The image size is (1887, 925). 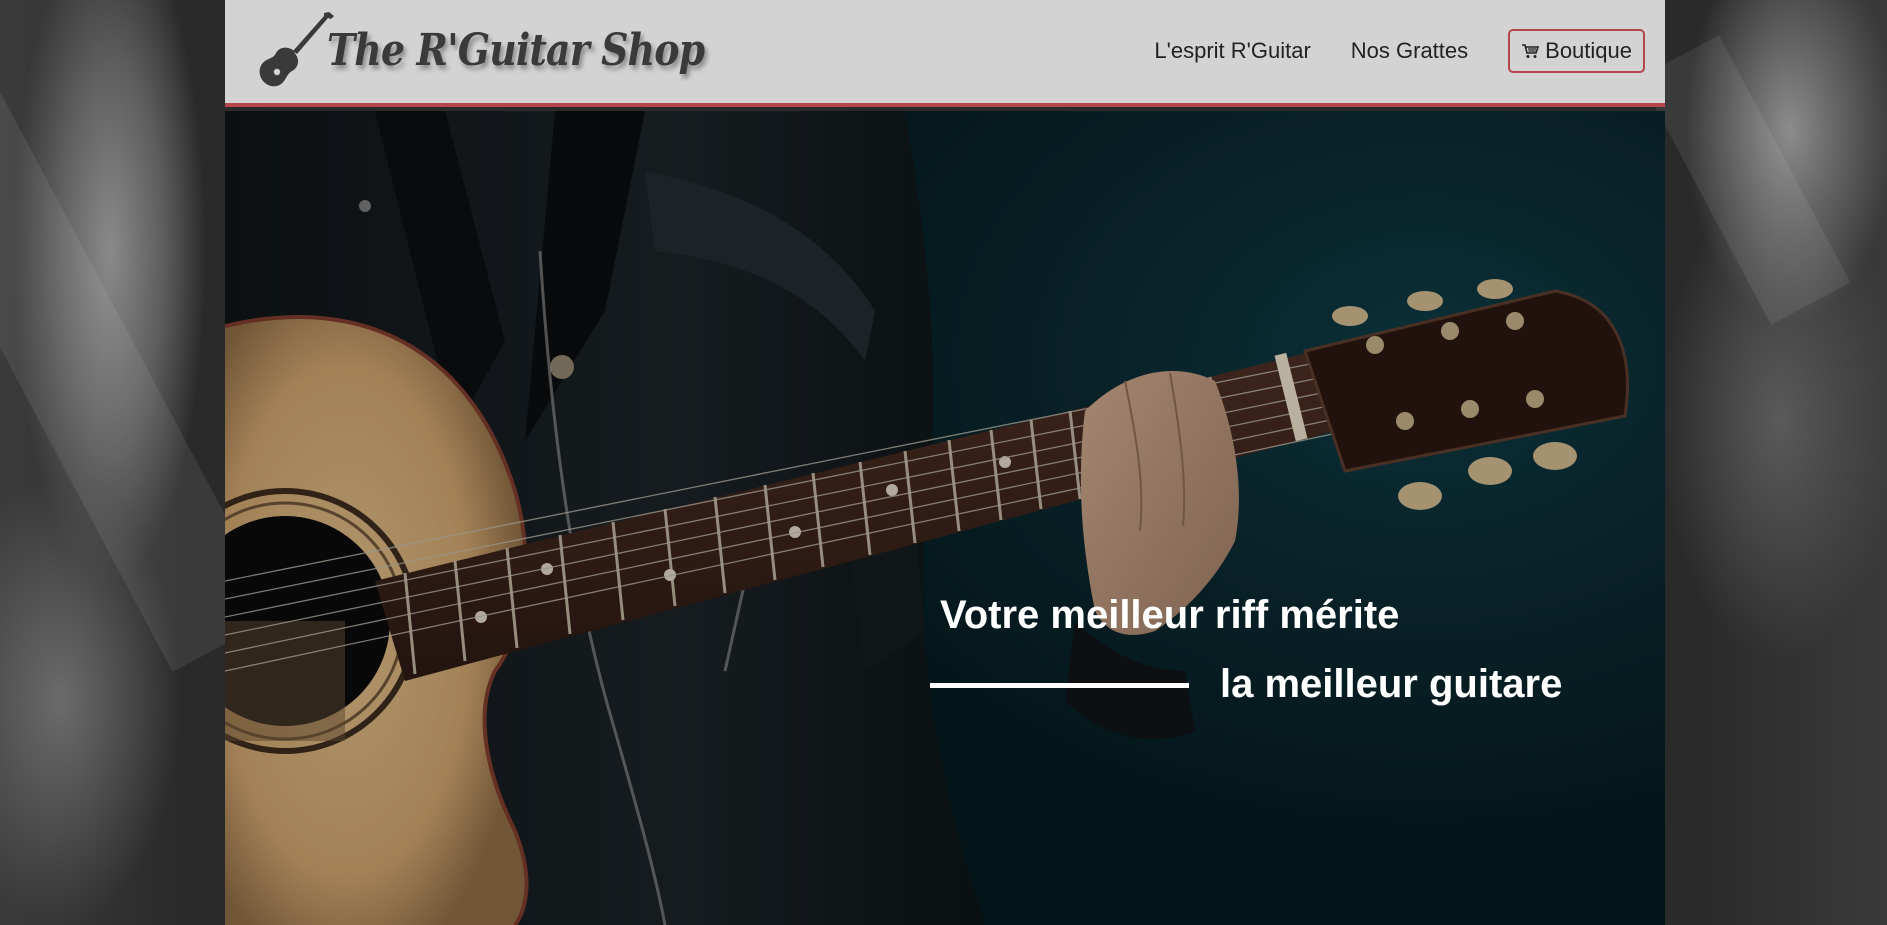 I want to click on nav-item-esprit: L'esprit R'Guitar, so click(x=1232, y=51).